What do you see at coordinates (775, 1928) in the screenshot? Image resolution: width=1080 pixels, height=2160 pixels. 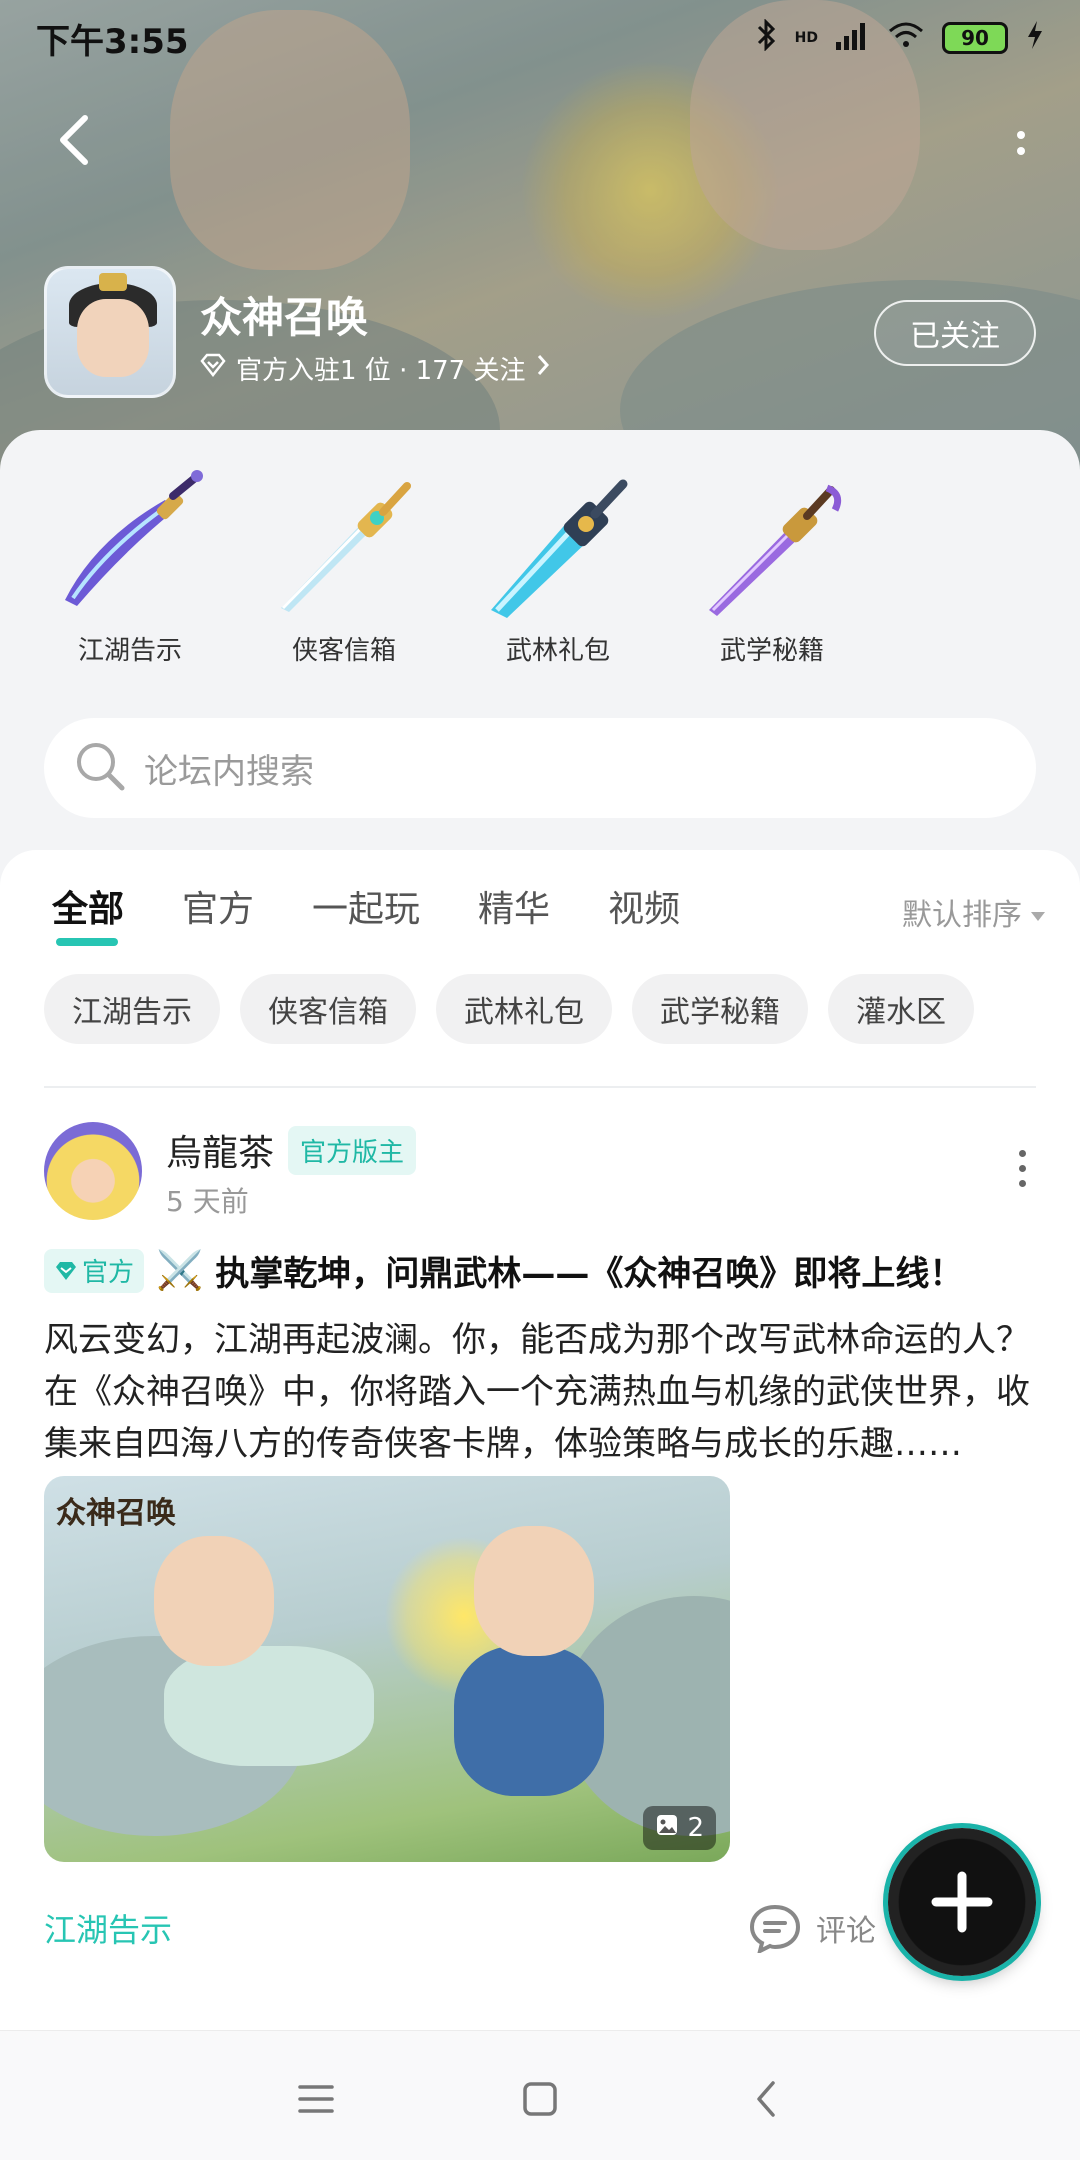 I see `comment-icon` at bounding box center [775, 1928].